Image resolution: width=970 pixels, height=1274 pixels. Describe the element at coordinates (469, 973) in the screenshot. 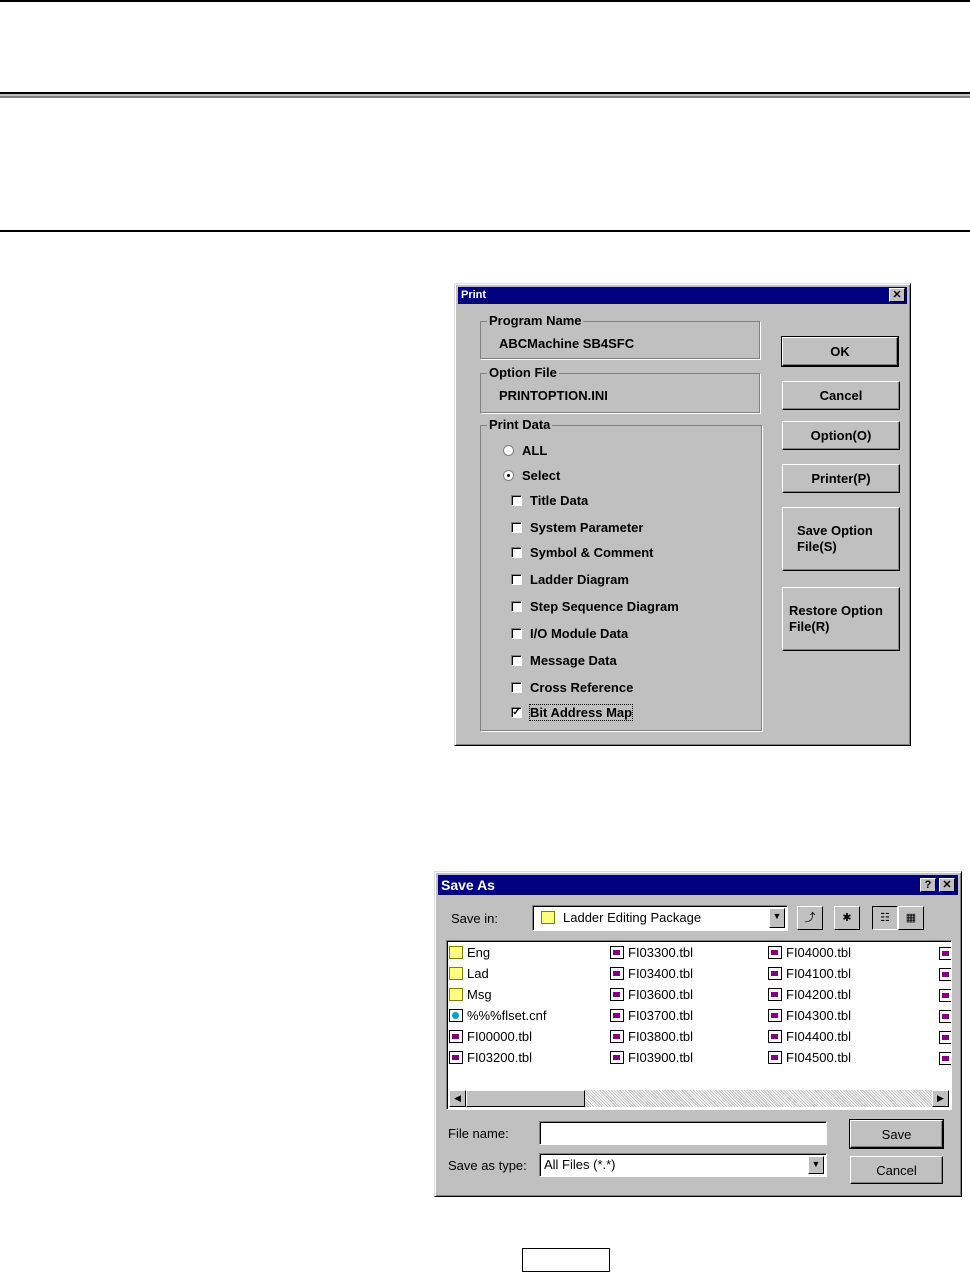

I see `file-item: Lad` at that location.